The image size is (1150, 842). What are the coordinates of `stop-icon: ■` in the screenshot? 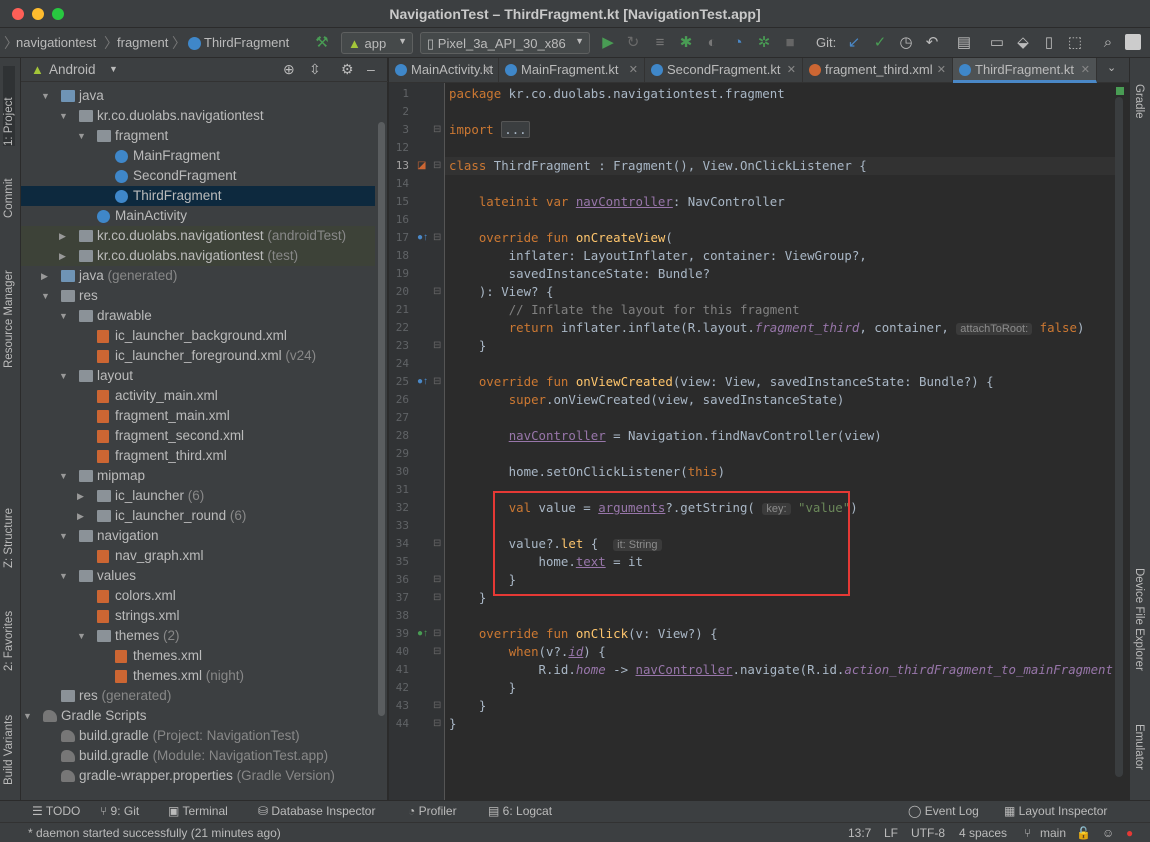 It's located at (790, 43).